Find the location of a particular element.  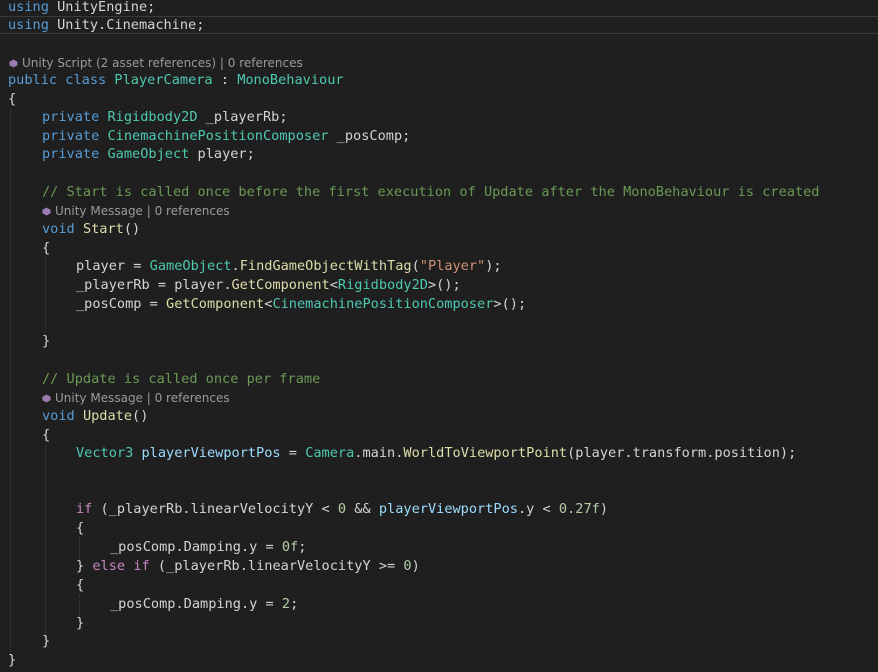

code-text: player = is located at coordinates (113, 266).